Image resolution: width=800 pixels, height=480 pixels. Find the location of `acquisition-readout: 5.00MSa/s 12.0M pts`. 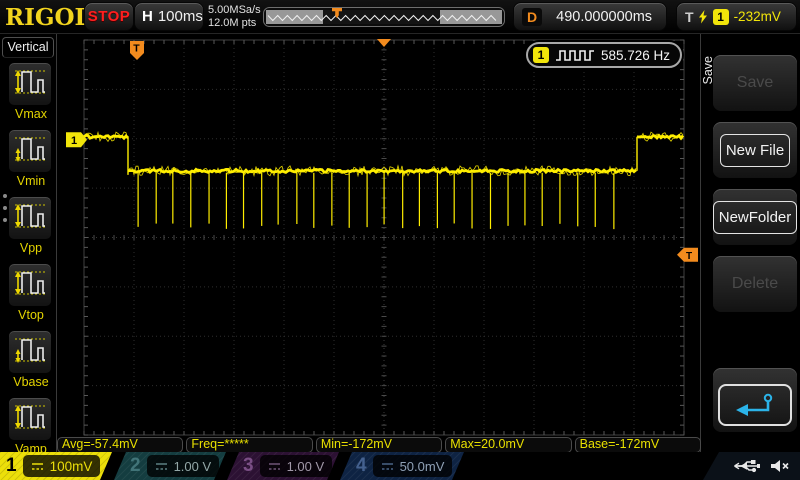

acquisition-readout: 5.00MSa/s 12.0M pts is located at coordinates (234, 17).